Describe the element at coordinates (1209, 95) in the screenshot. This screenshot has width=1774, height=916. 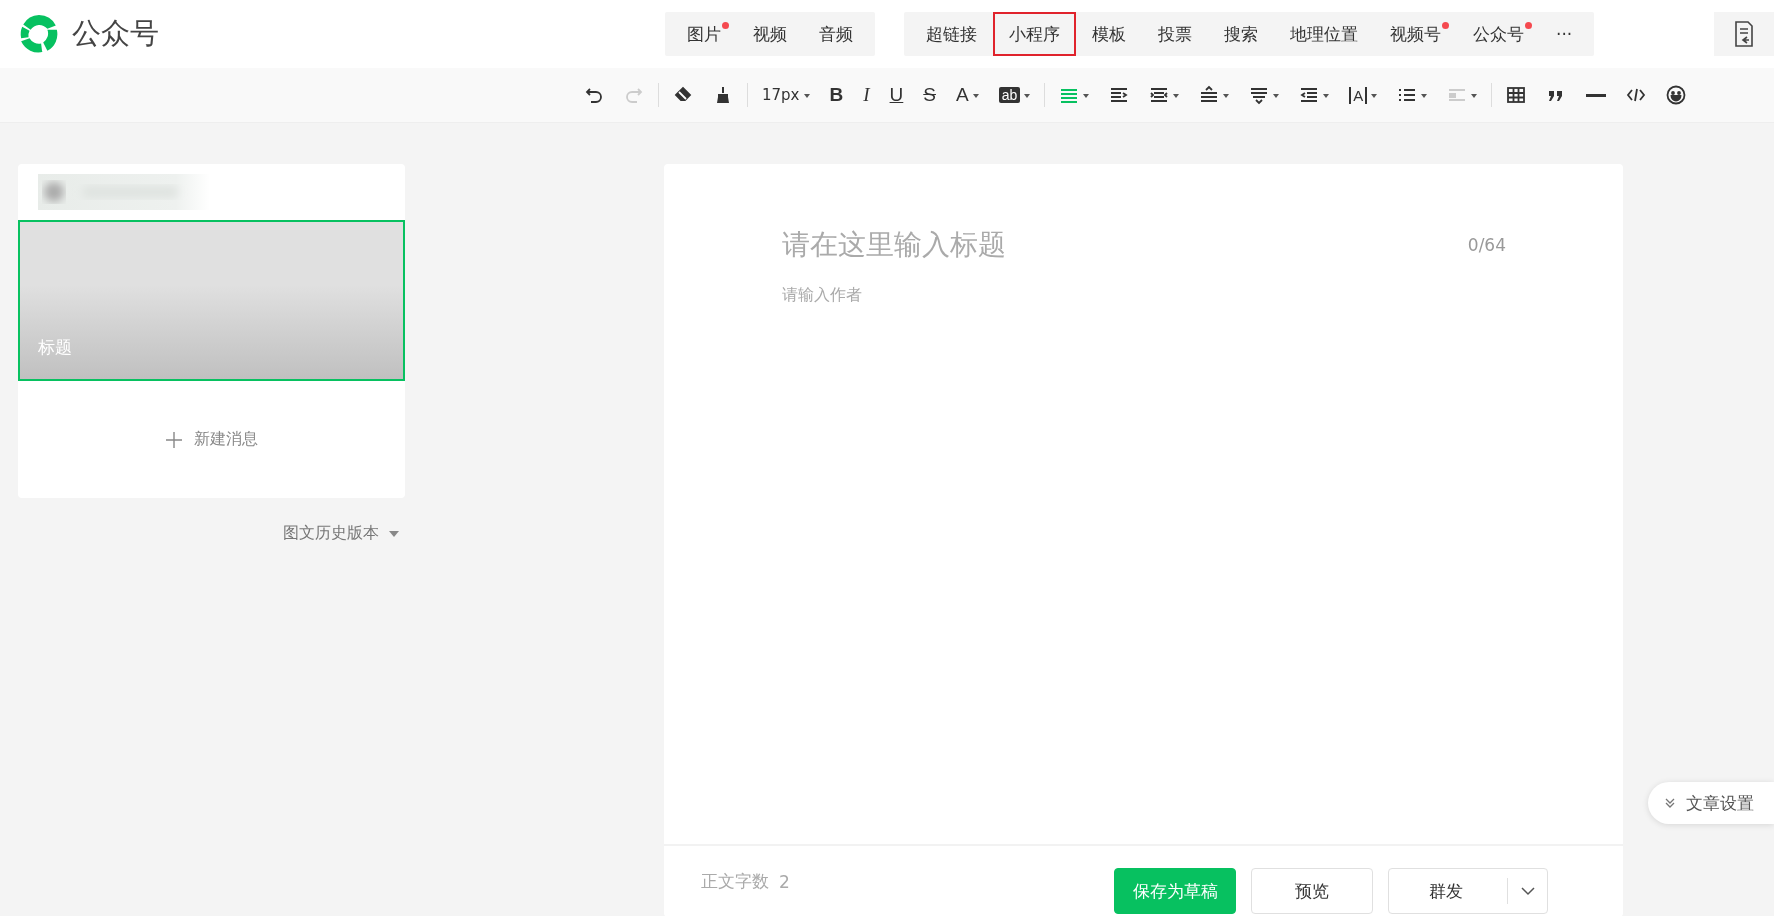
I see `line-height-icon` at that location.